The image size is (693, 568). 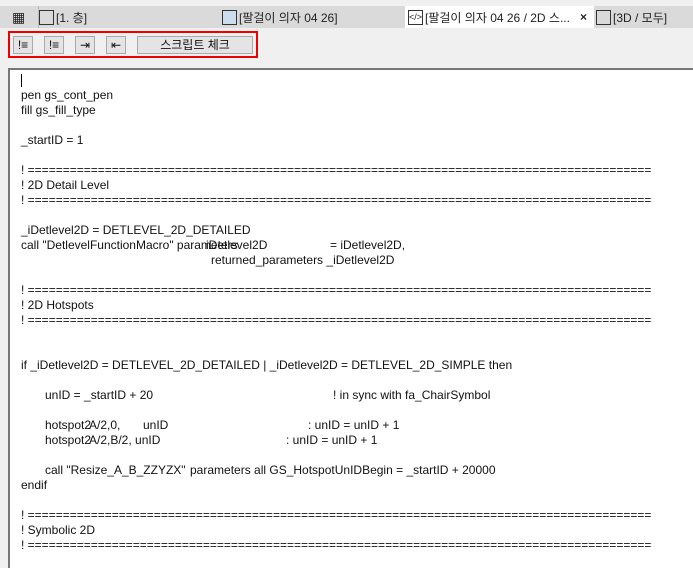 What do you see at coordinates (195, 45) in the screenshot?
I see `script-check-button: 스크립트 체크` at bounding box center [195, 45].